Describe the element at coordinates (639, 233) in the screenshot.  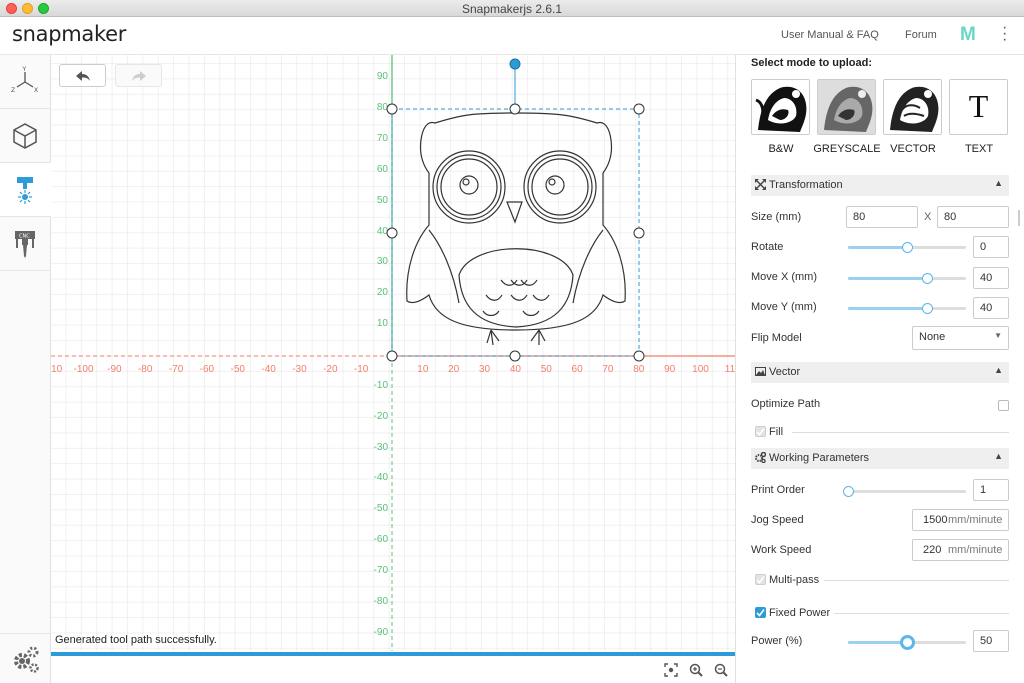
I see `resize-handle-r` at that location.